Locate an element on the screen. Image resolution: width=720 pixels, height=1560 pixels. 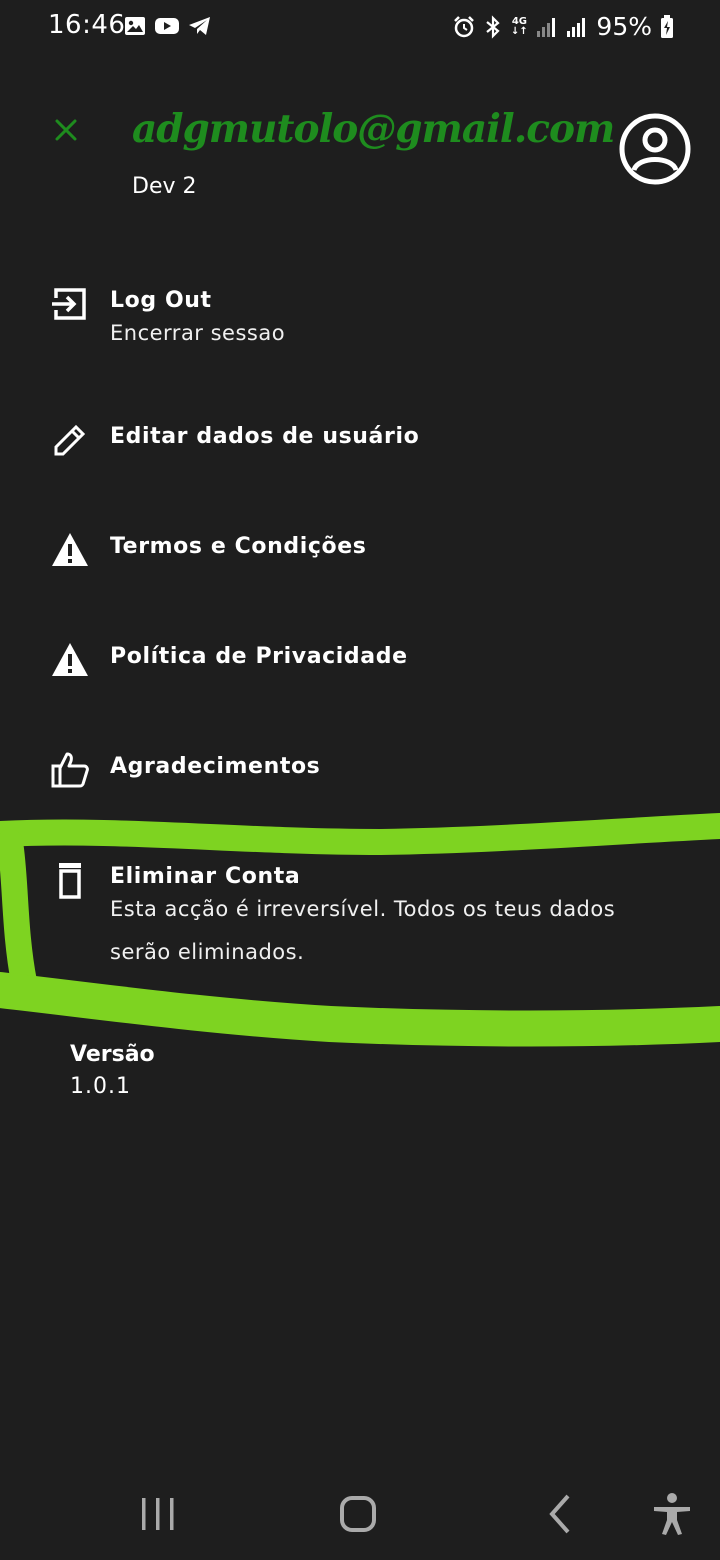
network-indicator: 4G ↓↑ is located at coordinates (519, 26).